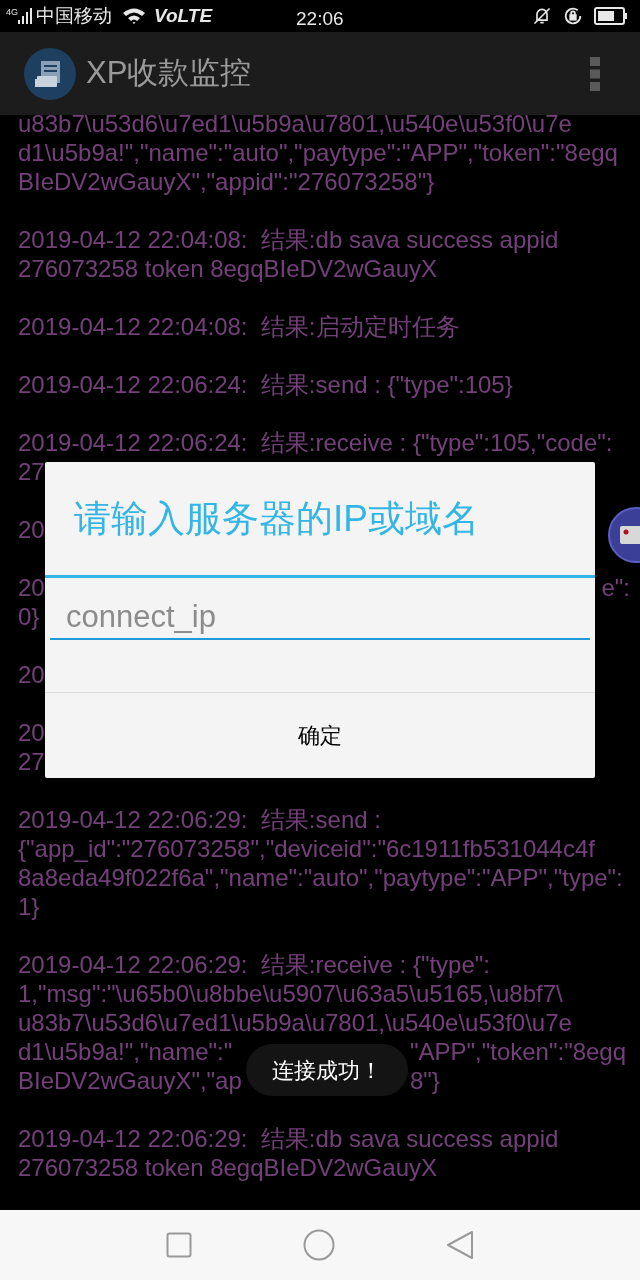 This screenshot has height=1280, width=640. What do you see at coordinates (12, 12) in the screenshot?
I see `network-type: 4G` at bounding box center [12, 12].